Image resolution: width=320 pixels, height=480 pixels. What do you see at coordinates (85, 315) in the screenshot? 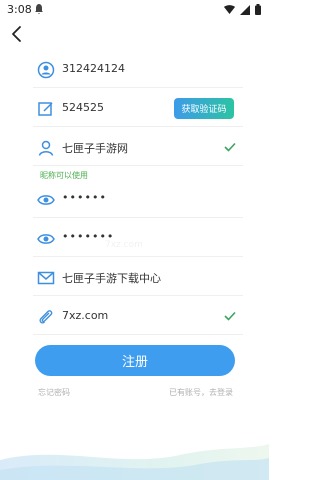
I see `website-field: 7xz.com` at bounding box center [85, 315].